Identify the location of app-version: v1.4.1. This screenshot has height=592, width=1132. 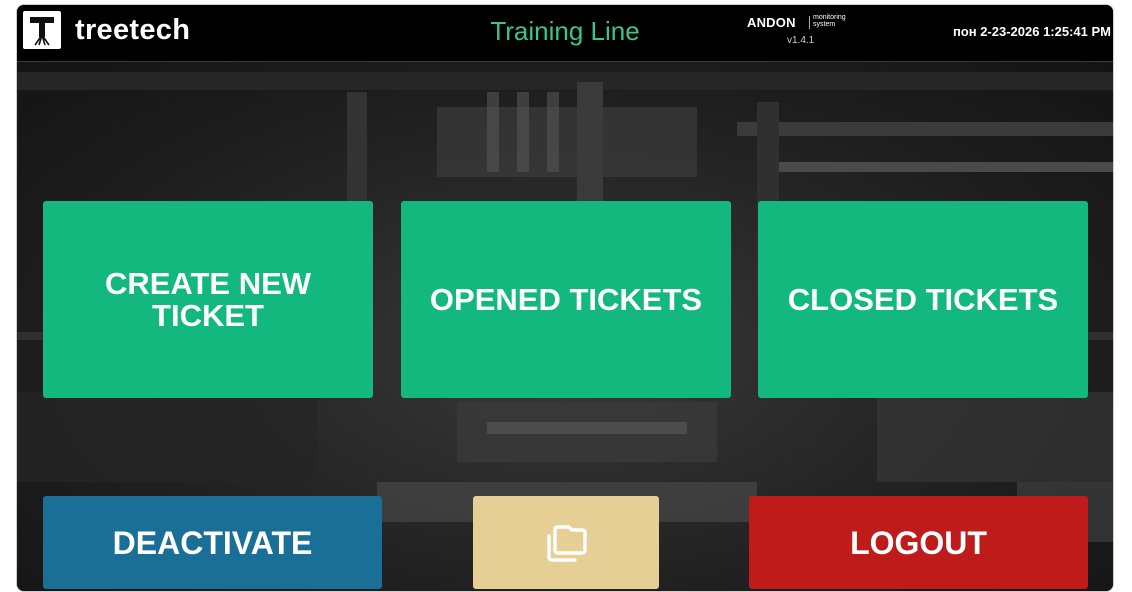
(801, 40).